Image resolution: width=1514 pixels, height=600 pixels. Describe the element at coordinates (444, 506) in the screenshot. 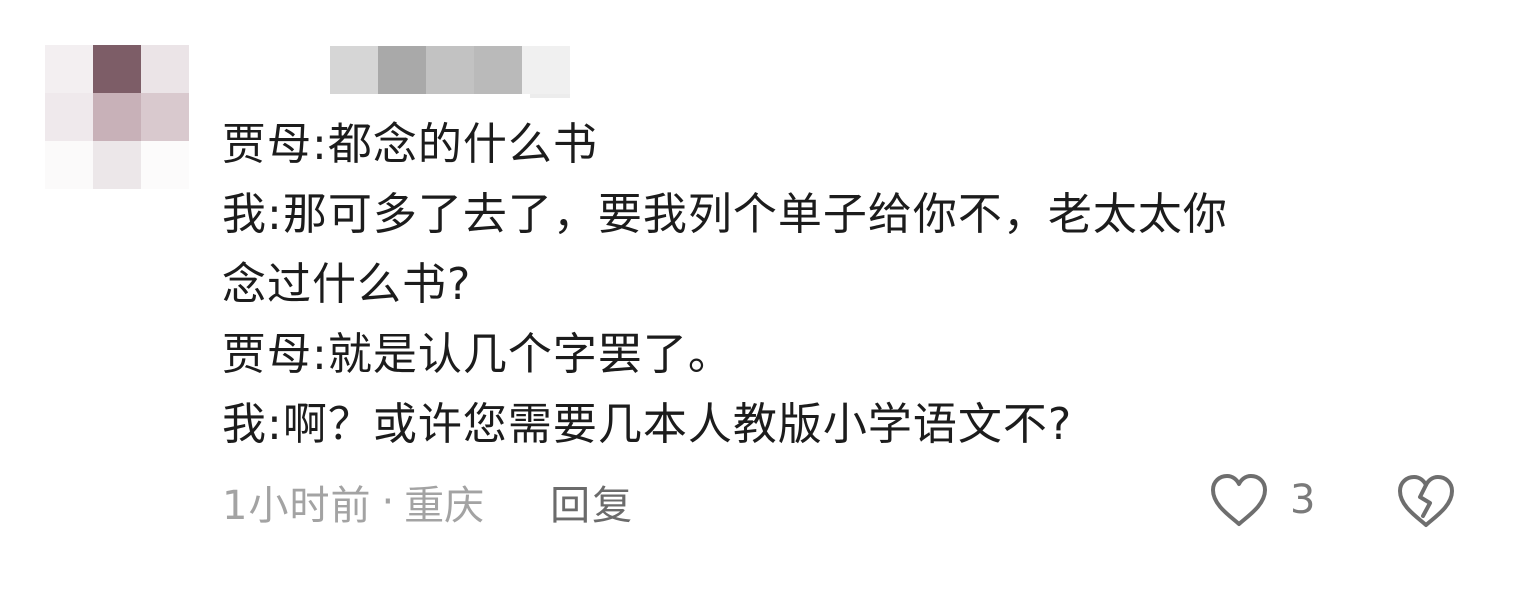

I see `location: 重庆` at that location.